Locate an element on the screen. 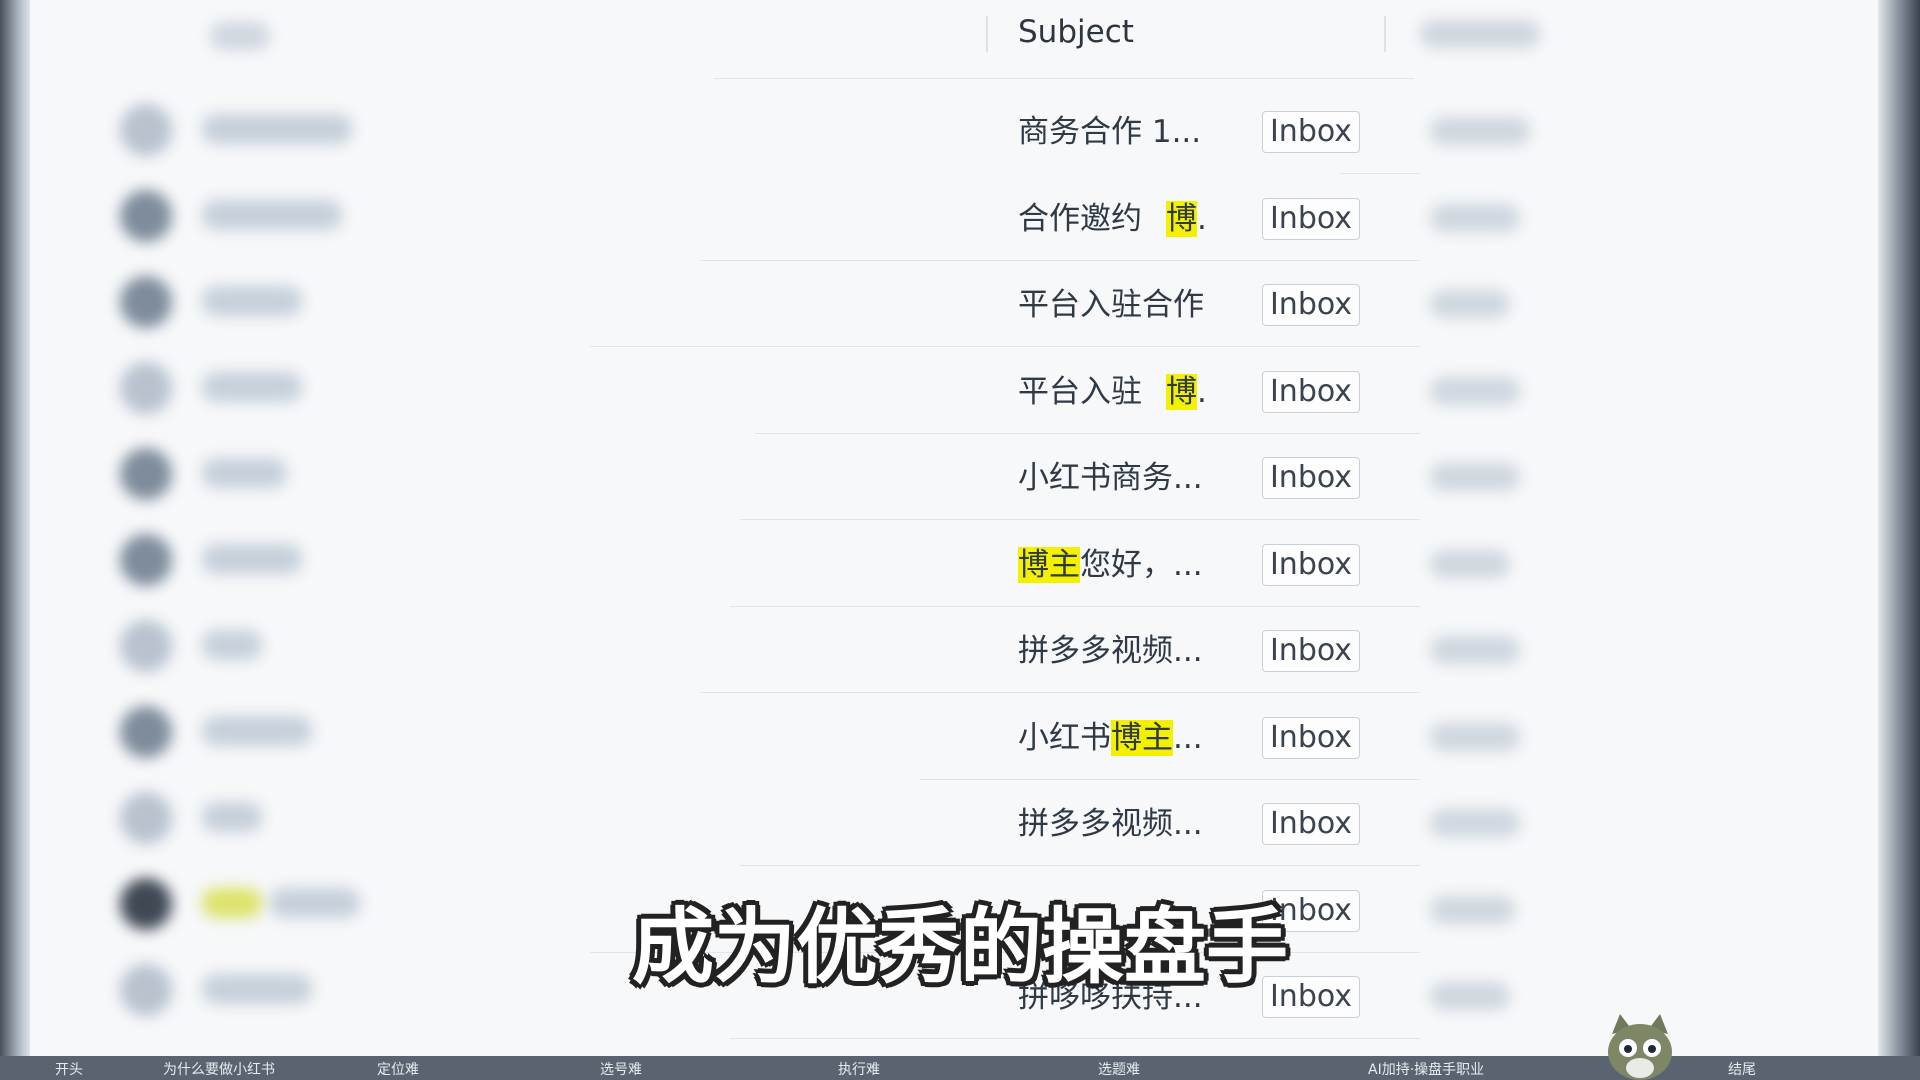 This screenshot has height=1080, width=1920. table-row: 商务合作 1... Inbox is located at coordinates (1125, 132).